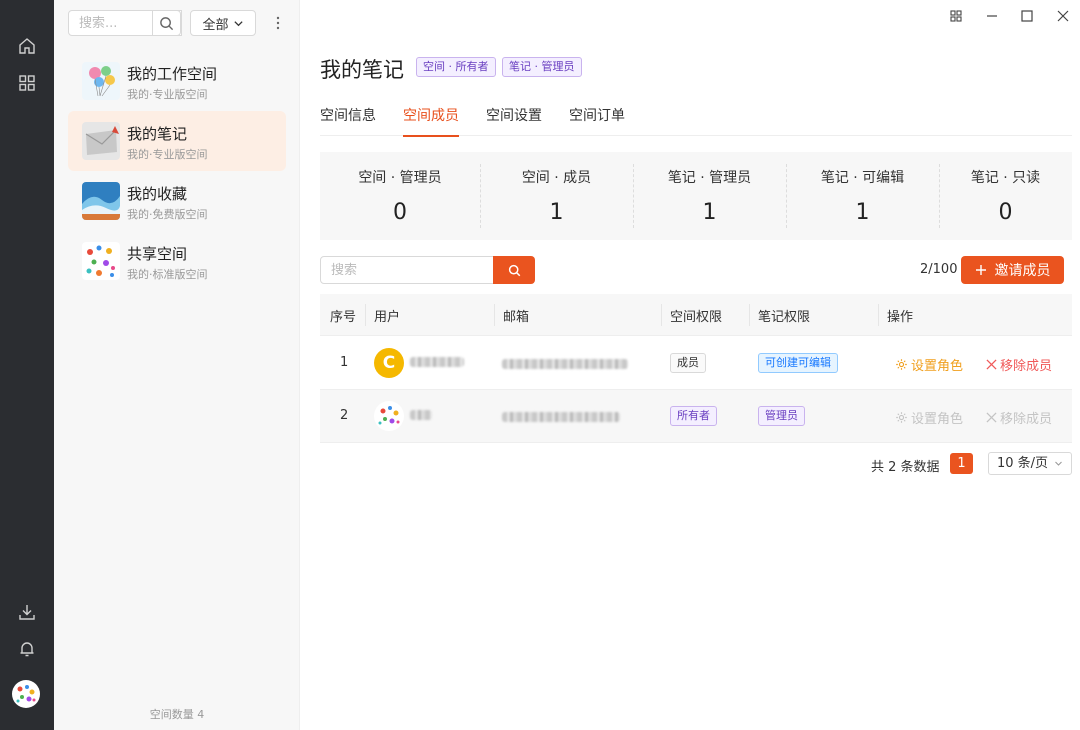 This screenshot has width=1080, height=730. I want to click on table-row: 2 所有者 管理员 设置角色 移除成员, so click(696, 416).